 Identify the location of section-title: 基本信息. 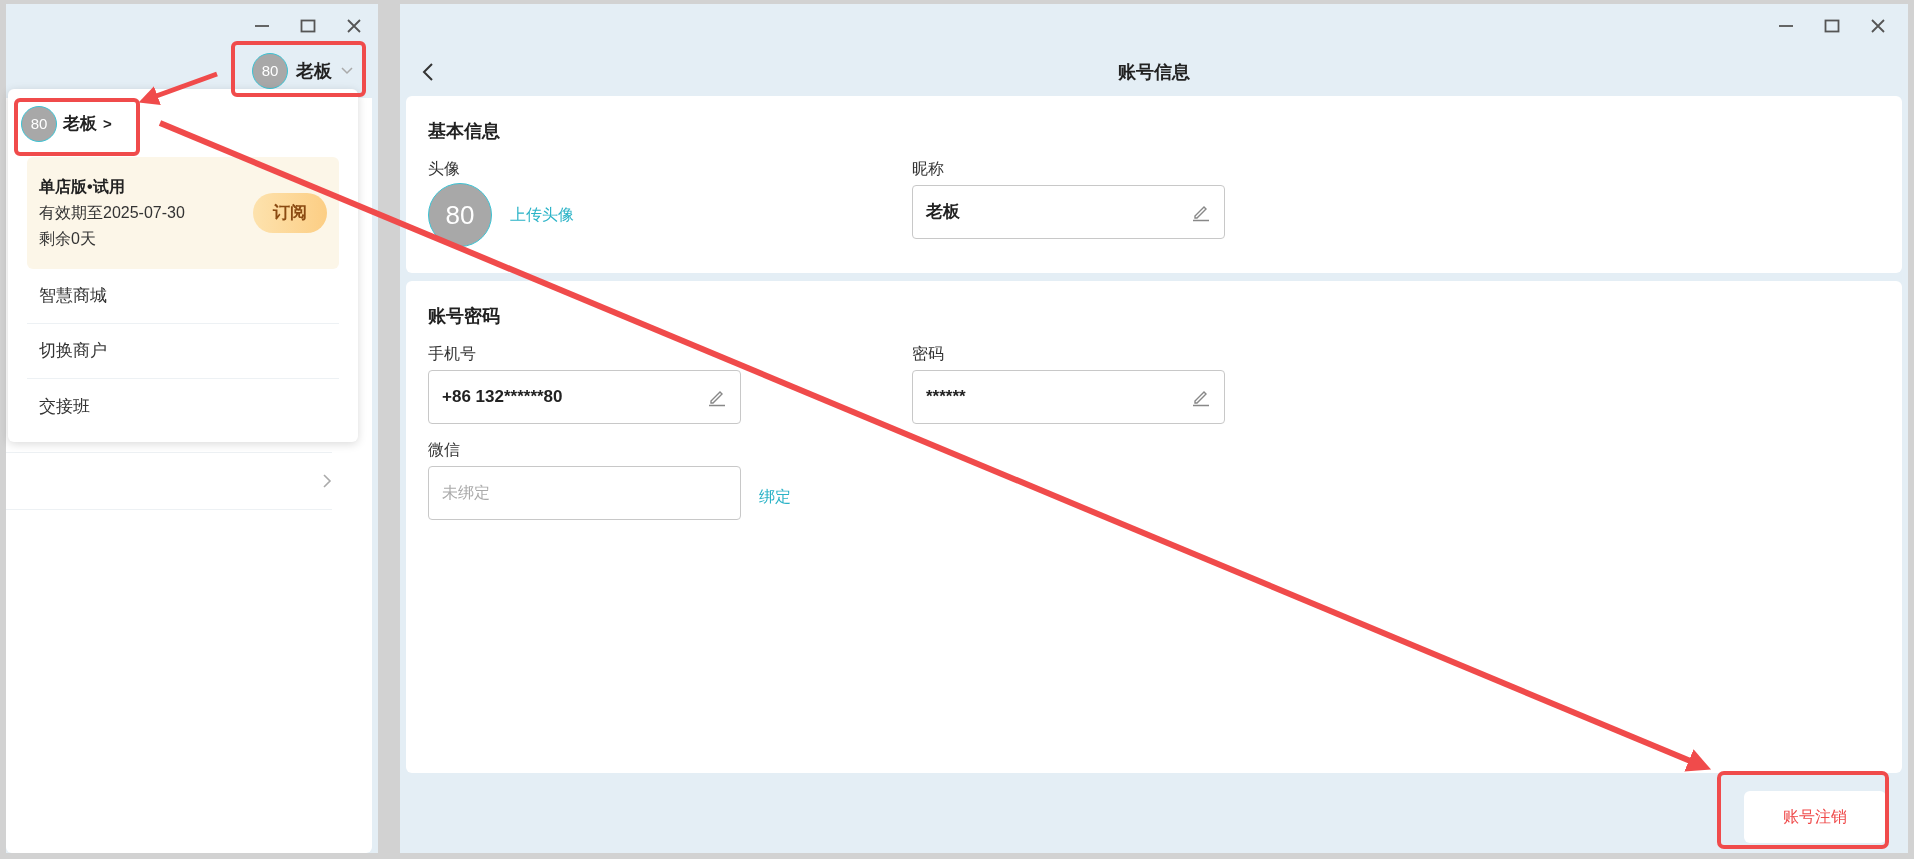
(464, 131).